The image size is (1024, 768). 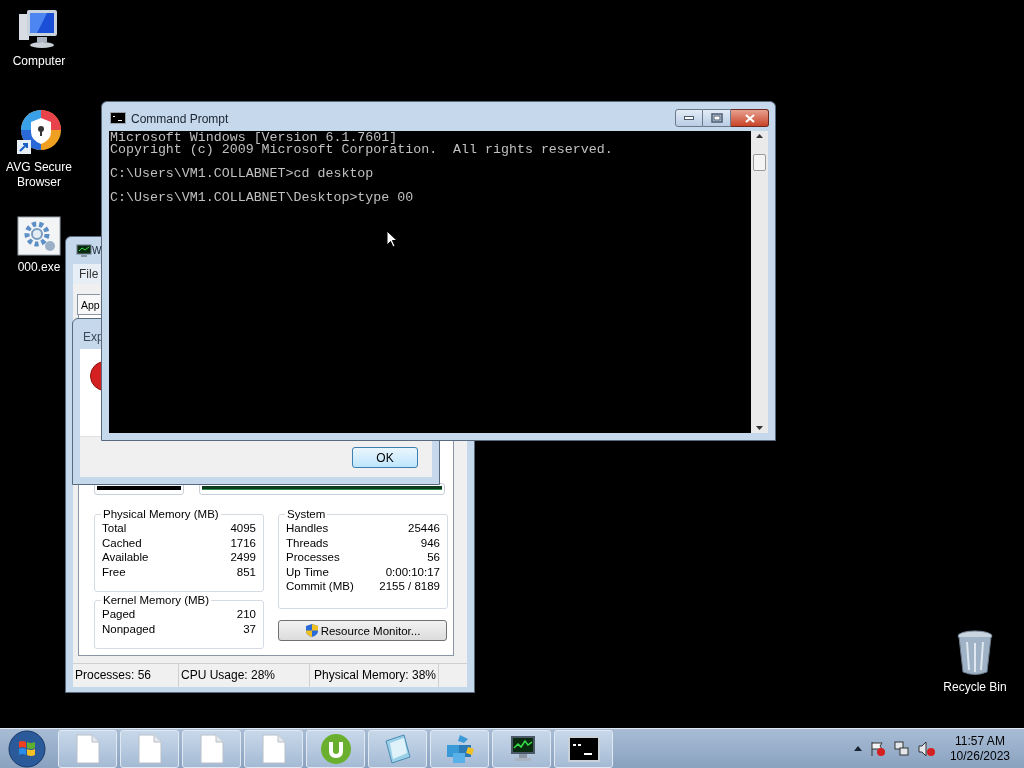 I want to click on stat-value: 4095, so click(x=243, y=528).